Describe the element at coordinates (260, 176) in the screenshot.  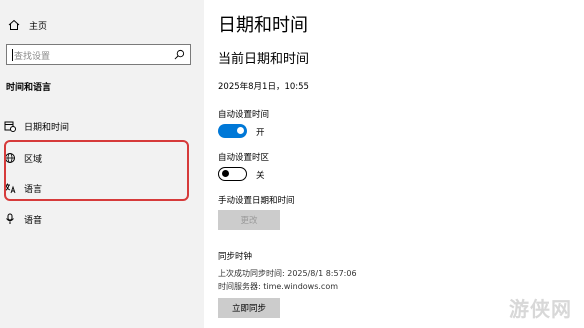
I see `auto-timezone-state: 关` at that location.